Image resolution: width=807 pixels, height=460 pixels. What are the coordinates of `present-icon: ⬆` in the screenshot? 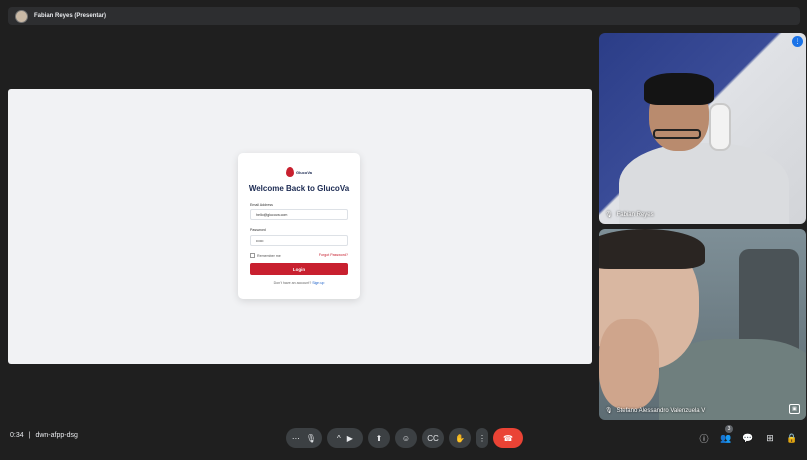 It's located at (379, 438).